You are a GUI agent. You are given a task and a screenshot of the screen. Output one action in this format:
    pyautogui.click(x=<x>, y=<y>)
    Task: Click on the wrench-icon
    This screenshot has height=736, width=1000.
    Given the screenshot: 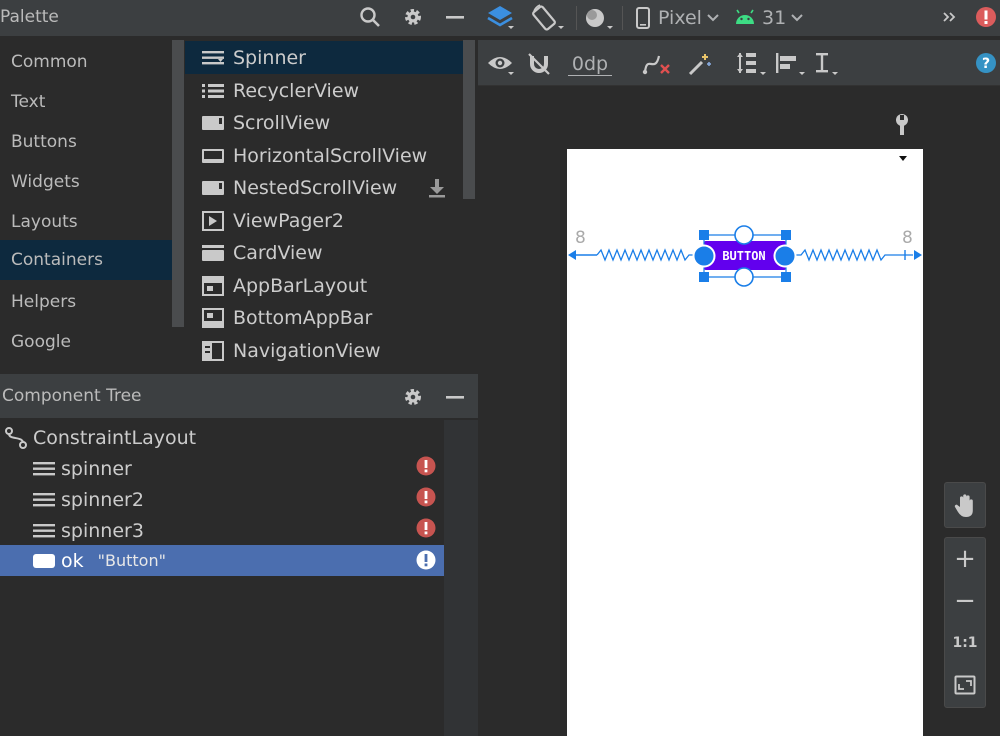 What is the action you would take?
    pyautogui.click(x=902, y=125)
    